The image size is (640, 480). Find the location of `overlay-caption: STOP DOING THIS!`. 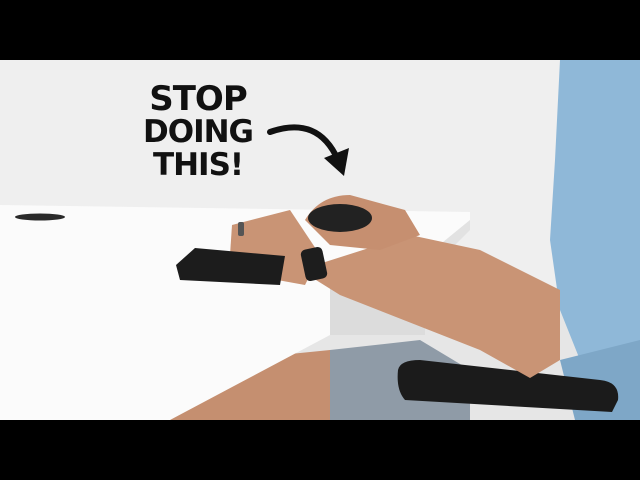

overlay-caption: STOP DOING THIS! is located at coordinates (198, 132).